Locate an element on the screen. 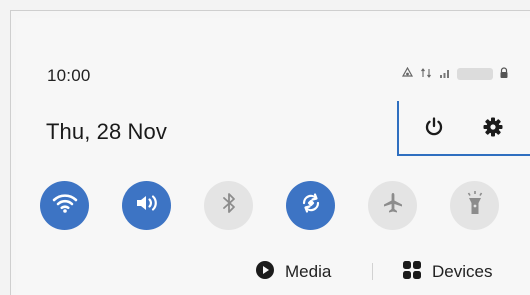 The image size is (530, 295). auto-rotate-toggle is located at coordinates (310, 205).